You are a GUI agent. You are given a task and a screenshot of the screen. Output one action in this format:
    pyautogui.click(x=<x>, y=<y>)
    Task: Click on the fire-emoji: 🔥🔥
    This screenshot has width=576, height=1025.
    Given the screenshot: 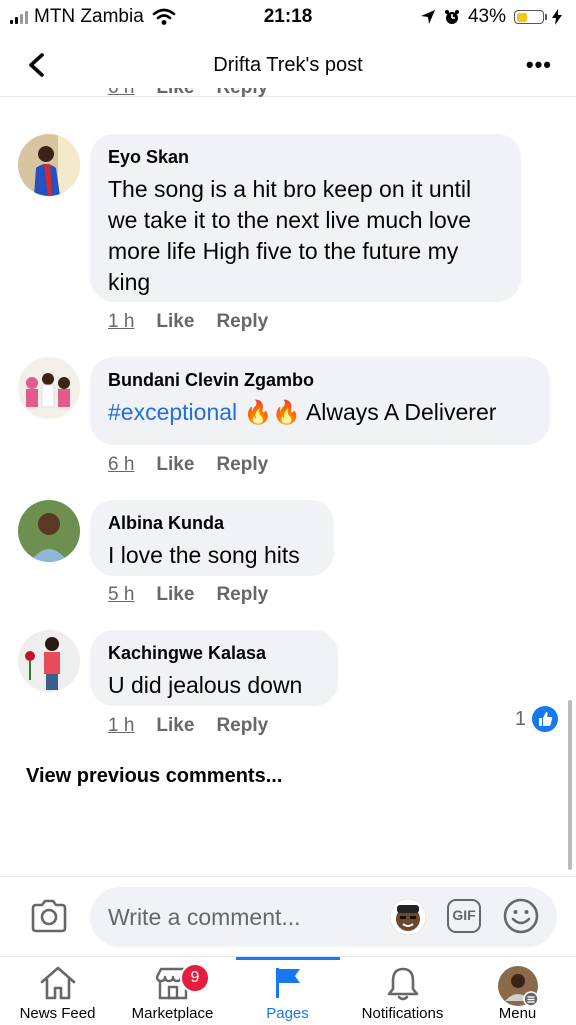 What is the action you would take?
    pyautogui.click(x=272, y=412)
    